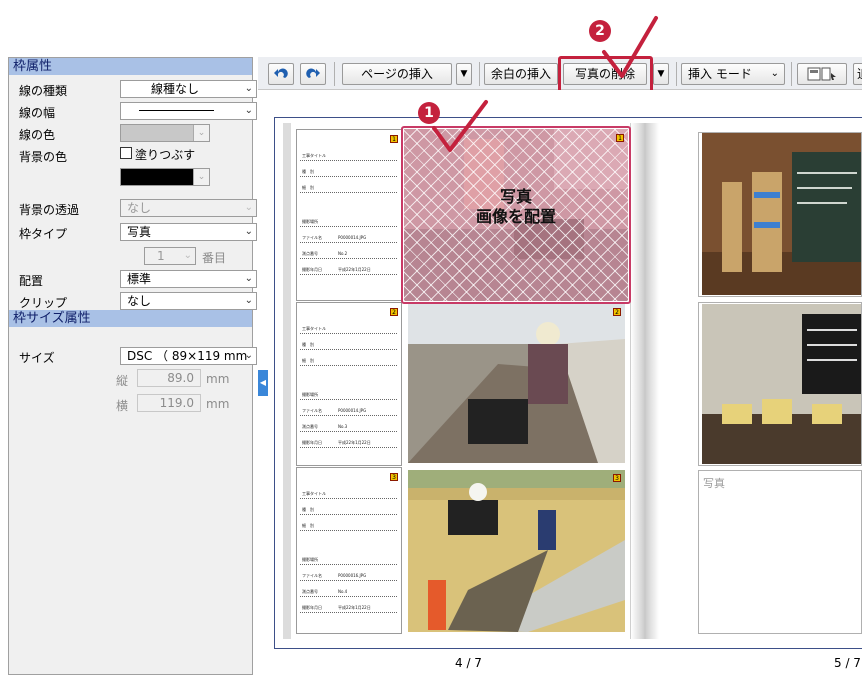  Describe the element at coordinates (49, 210) in the screenshot. I see `bg-transparency-label: 背景の透過` at that location.